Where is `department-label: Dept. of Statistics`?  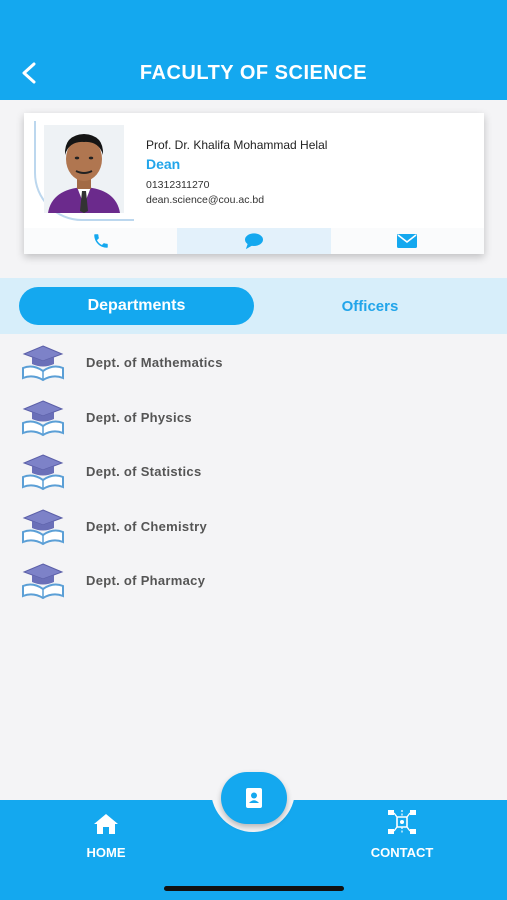 department-label: Dept. of Statistics is located at coordinates (144, 471).